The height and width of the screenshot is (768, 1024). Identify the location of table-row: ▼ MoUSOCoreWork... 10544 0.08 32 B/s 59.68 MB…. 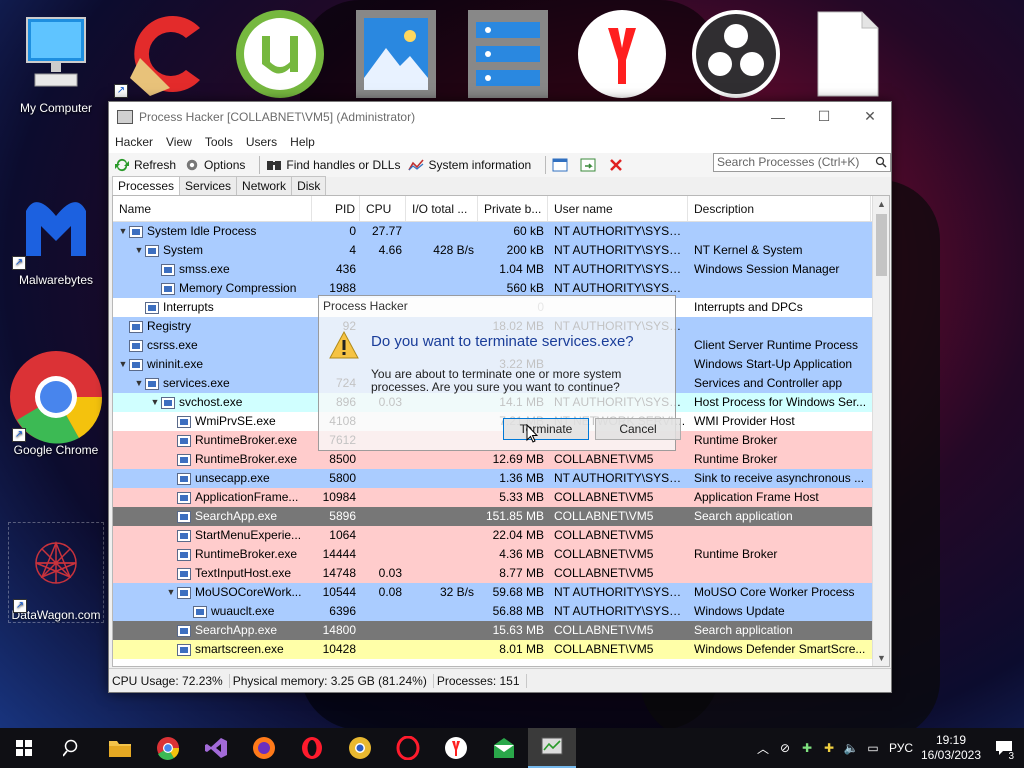
(501, 592).